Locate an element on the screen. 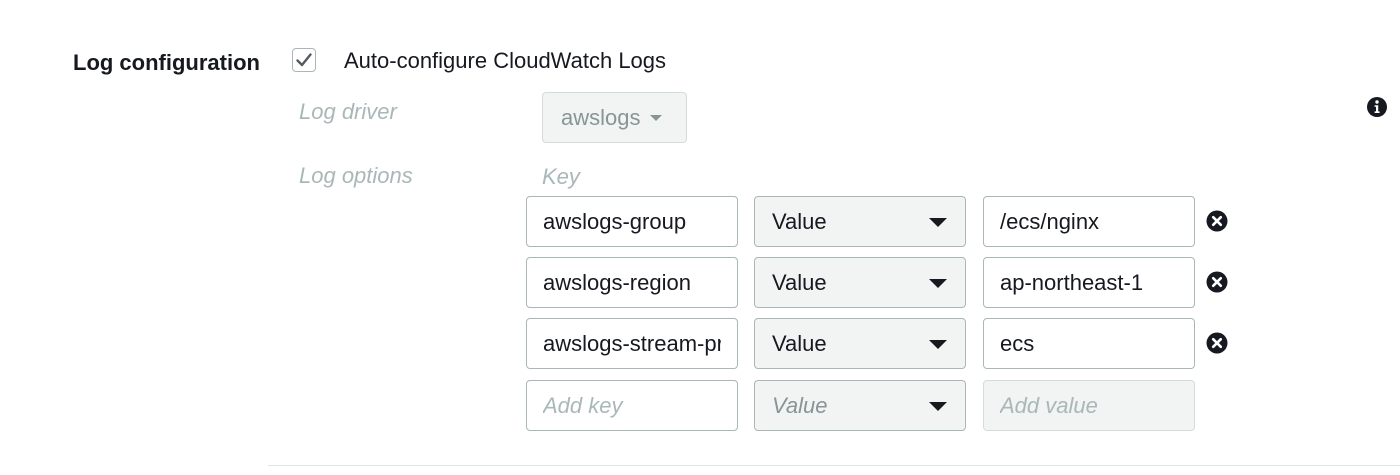  new-option-type-value: Value is located at coordinates (800, 405).